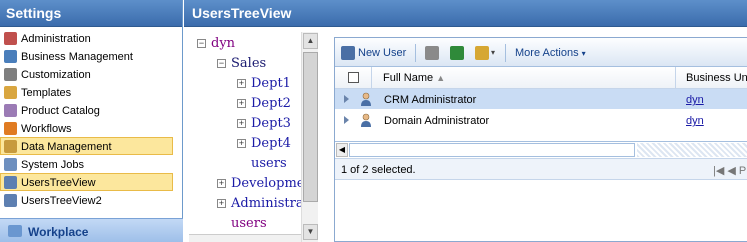 Image resolution: width=747 pixels, height=242 pixels. What do you see at coordinates (10, 56) in the screenshot?
I see `business-management-icon` at bounding box center [10, 56].